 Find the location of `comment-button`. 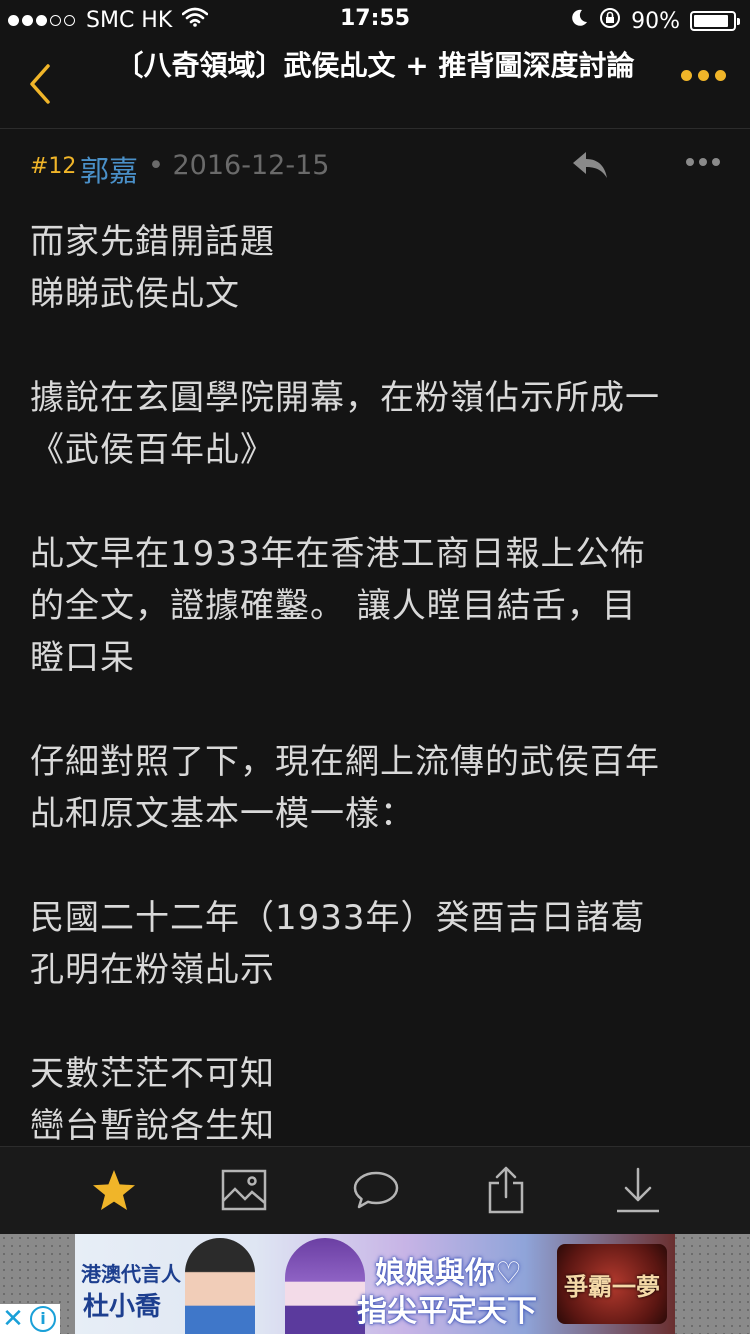

comment-button is located at coordinates (376, 1190).